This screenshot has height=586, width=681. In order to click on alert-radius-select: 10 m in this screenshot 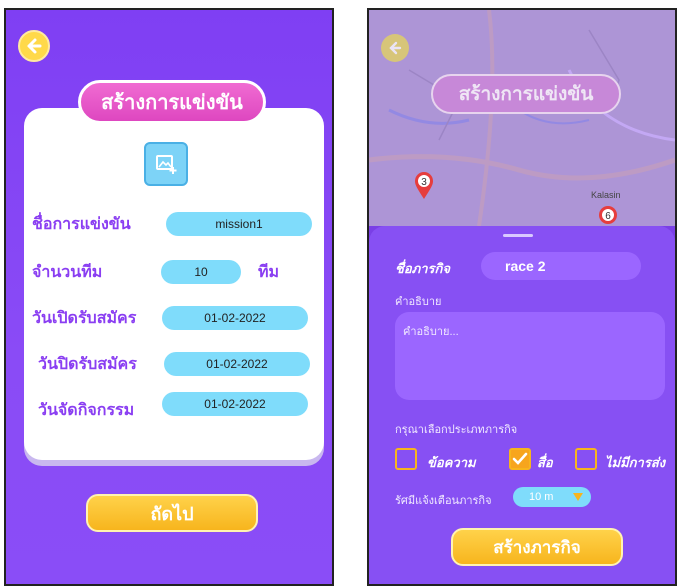, I will do `click(552, 497)`.